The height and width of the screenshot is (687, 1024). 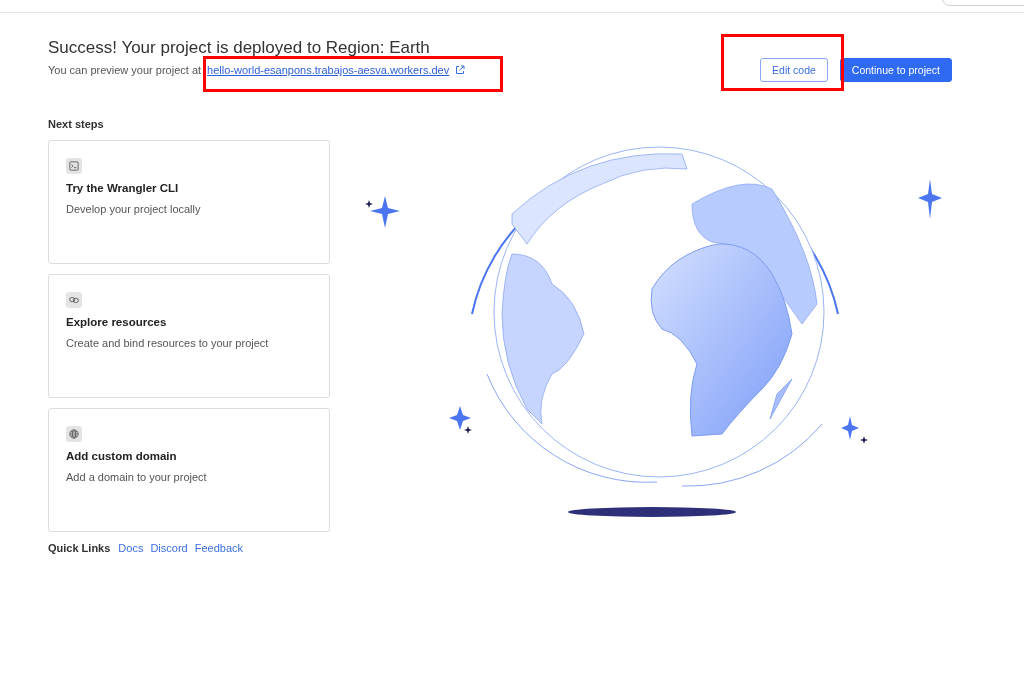 I want to click on quick-link: Discord, so click(x=169, y=548).